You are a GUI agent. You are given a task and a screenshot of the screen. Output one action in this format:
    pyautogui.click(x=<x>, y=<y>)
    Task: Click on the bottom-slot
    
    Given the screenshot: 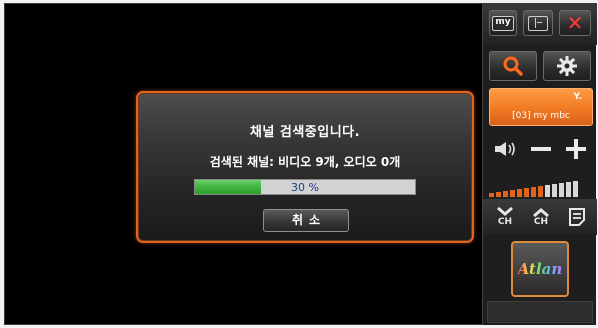 What is the action you would take?
    pyautogui.click(x=540, y=312)
    